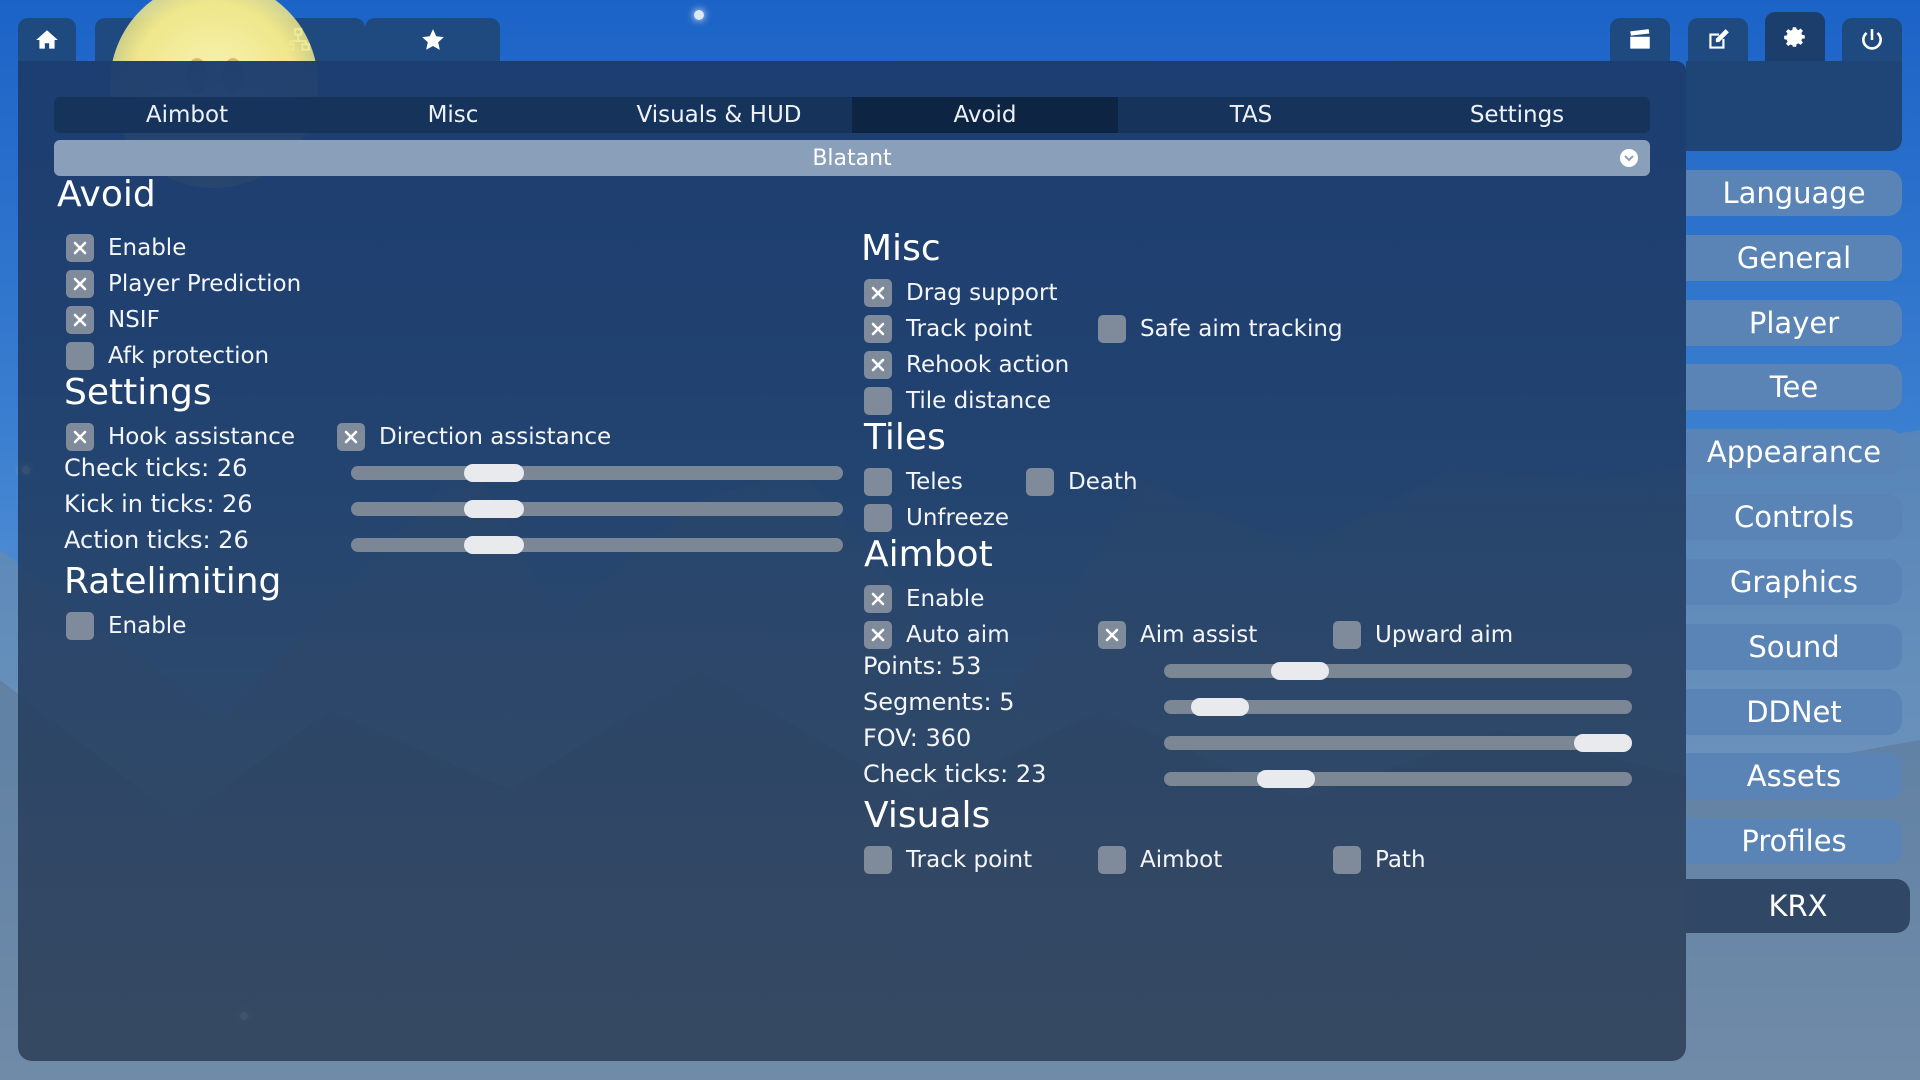 Image resolution: width=1920 pixels, height=1080 pixels. I want to click on safe-aim-tracking-checkbox: Safe aim tracking, so click(1220, 329).